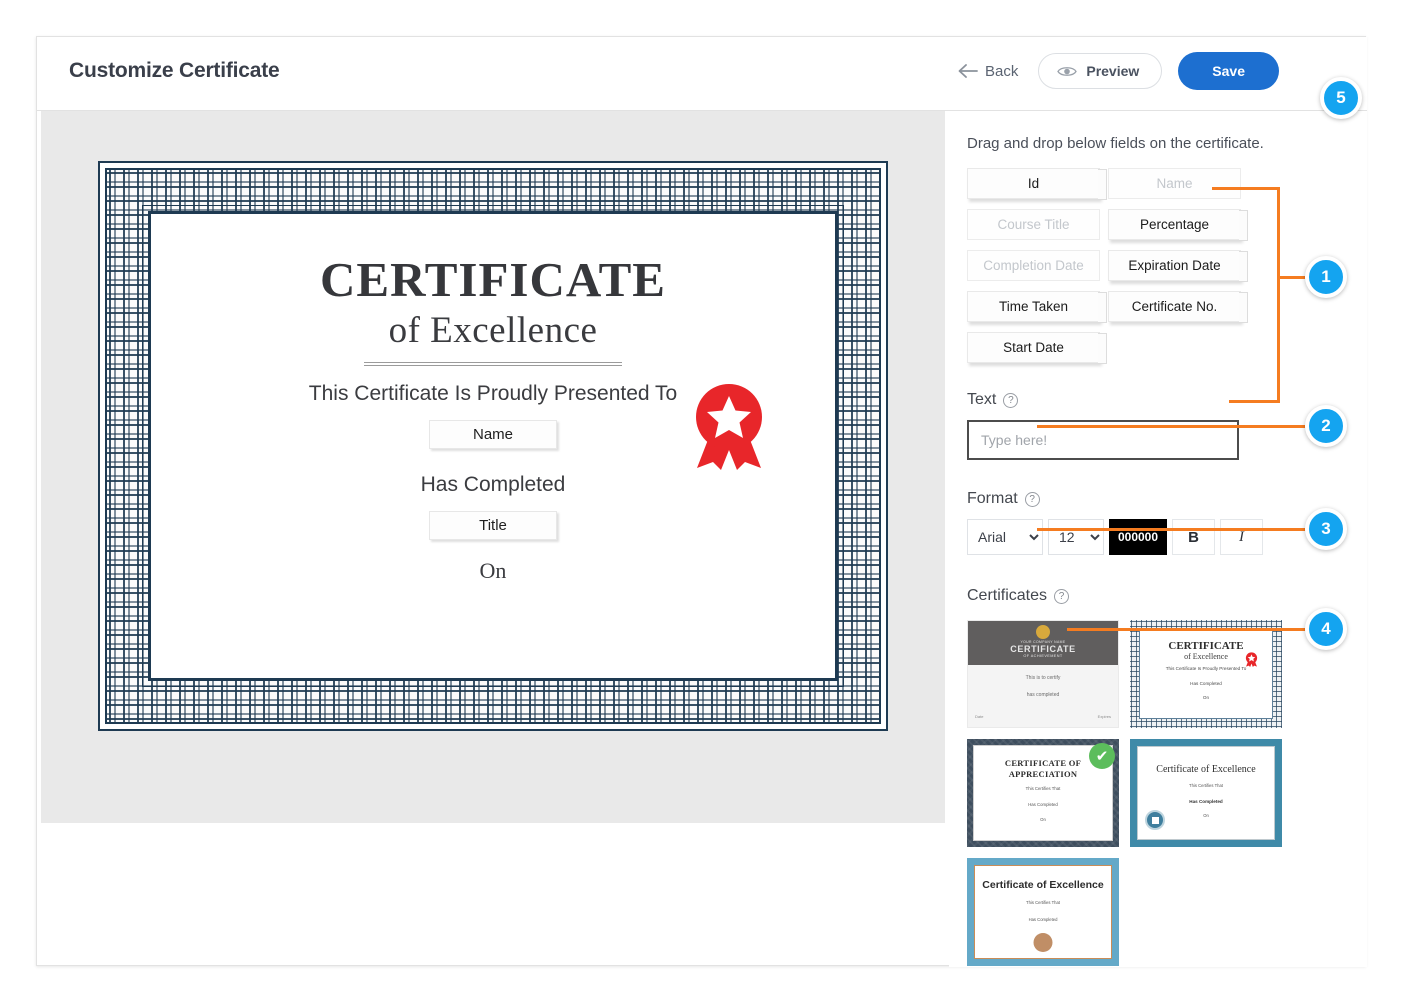 The width and height of the screenshot is (1402, 981). I want to click on font-family-select: Arial, so click(1005, 537).